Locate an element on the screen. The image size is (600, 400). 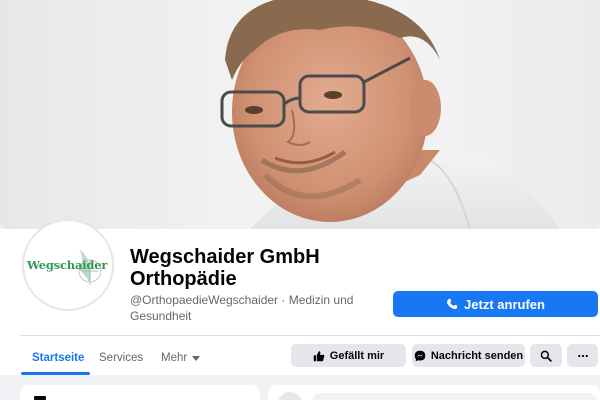
more-options-button is located at coordinates (582, 355).